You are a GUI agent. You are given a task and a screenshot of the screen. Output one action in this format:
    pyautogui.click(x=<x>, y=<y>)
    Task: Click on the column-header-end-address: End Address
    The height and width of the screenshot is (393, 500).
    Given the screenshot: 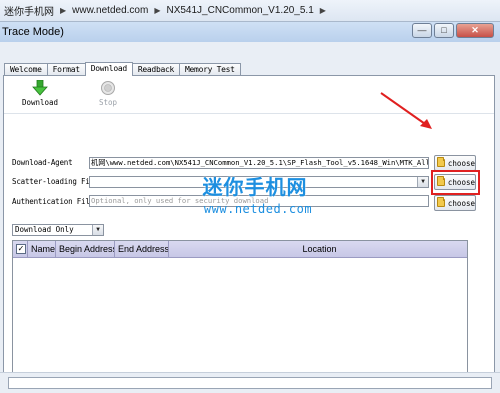 What is the action you would take?
    pyautogui.click(x=142, y=249)
    